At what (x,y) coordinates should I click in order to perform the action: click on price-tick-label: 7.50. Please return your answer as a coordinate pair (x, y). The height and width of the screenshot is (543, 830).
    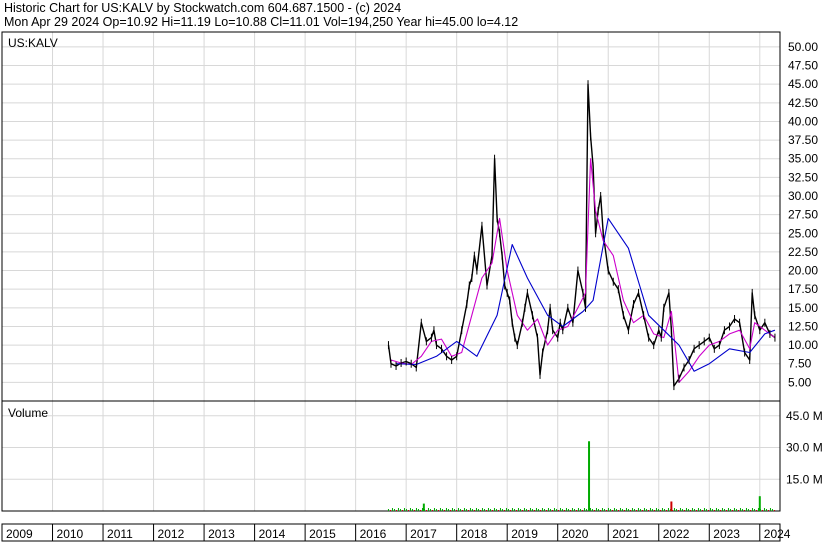
    Looking at the image, I should click on (800, 364).